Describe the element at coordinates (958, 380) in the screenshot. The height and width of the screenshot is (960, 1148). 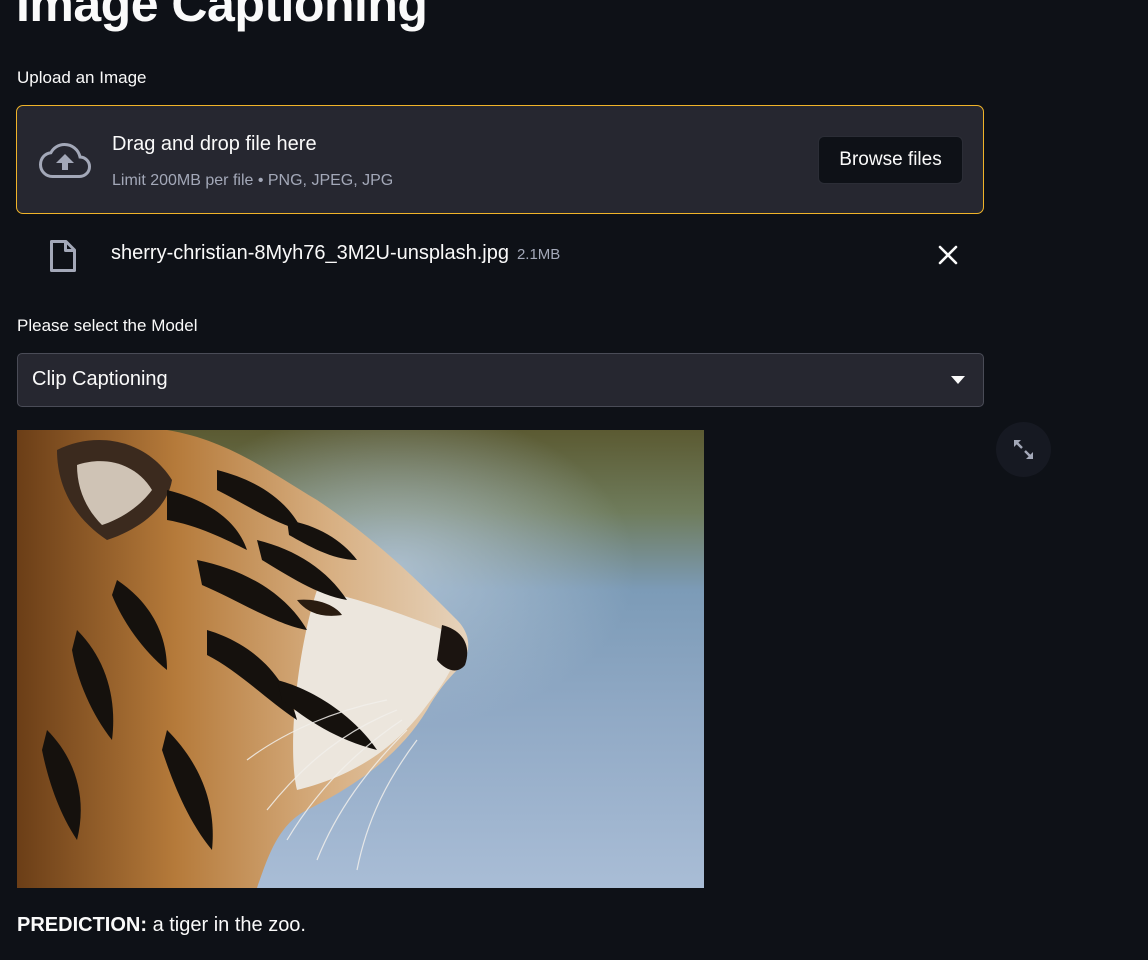
I see `chevron-down-icon` at that location.